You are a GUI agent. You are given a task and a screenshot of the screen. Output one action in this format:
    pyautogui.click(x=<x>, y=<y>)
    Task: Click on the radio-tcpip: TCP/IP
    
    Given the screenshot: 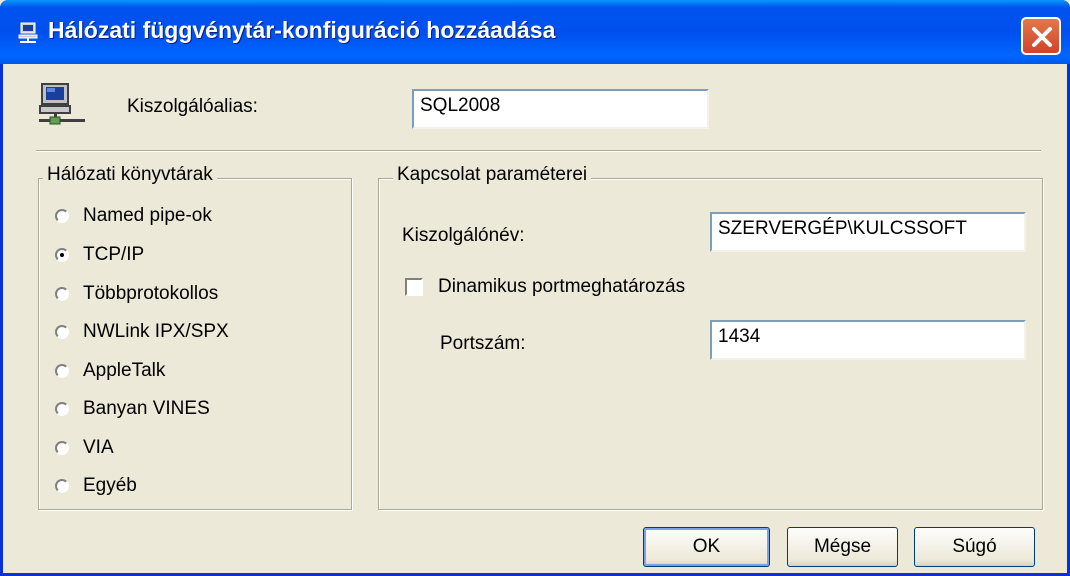 What is the action you would take?
    pyautogui.click(x=99, y=255)
    